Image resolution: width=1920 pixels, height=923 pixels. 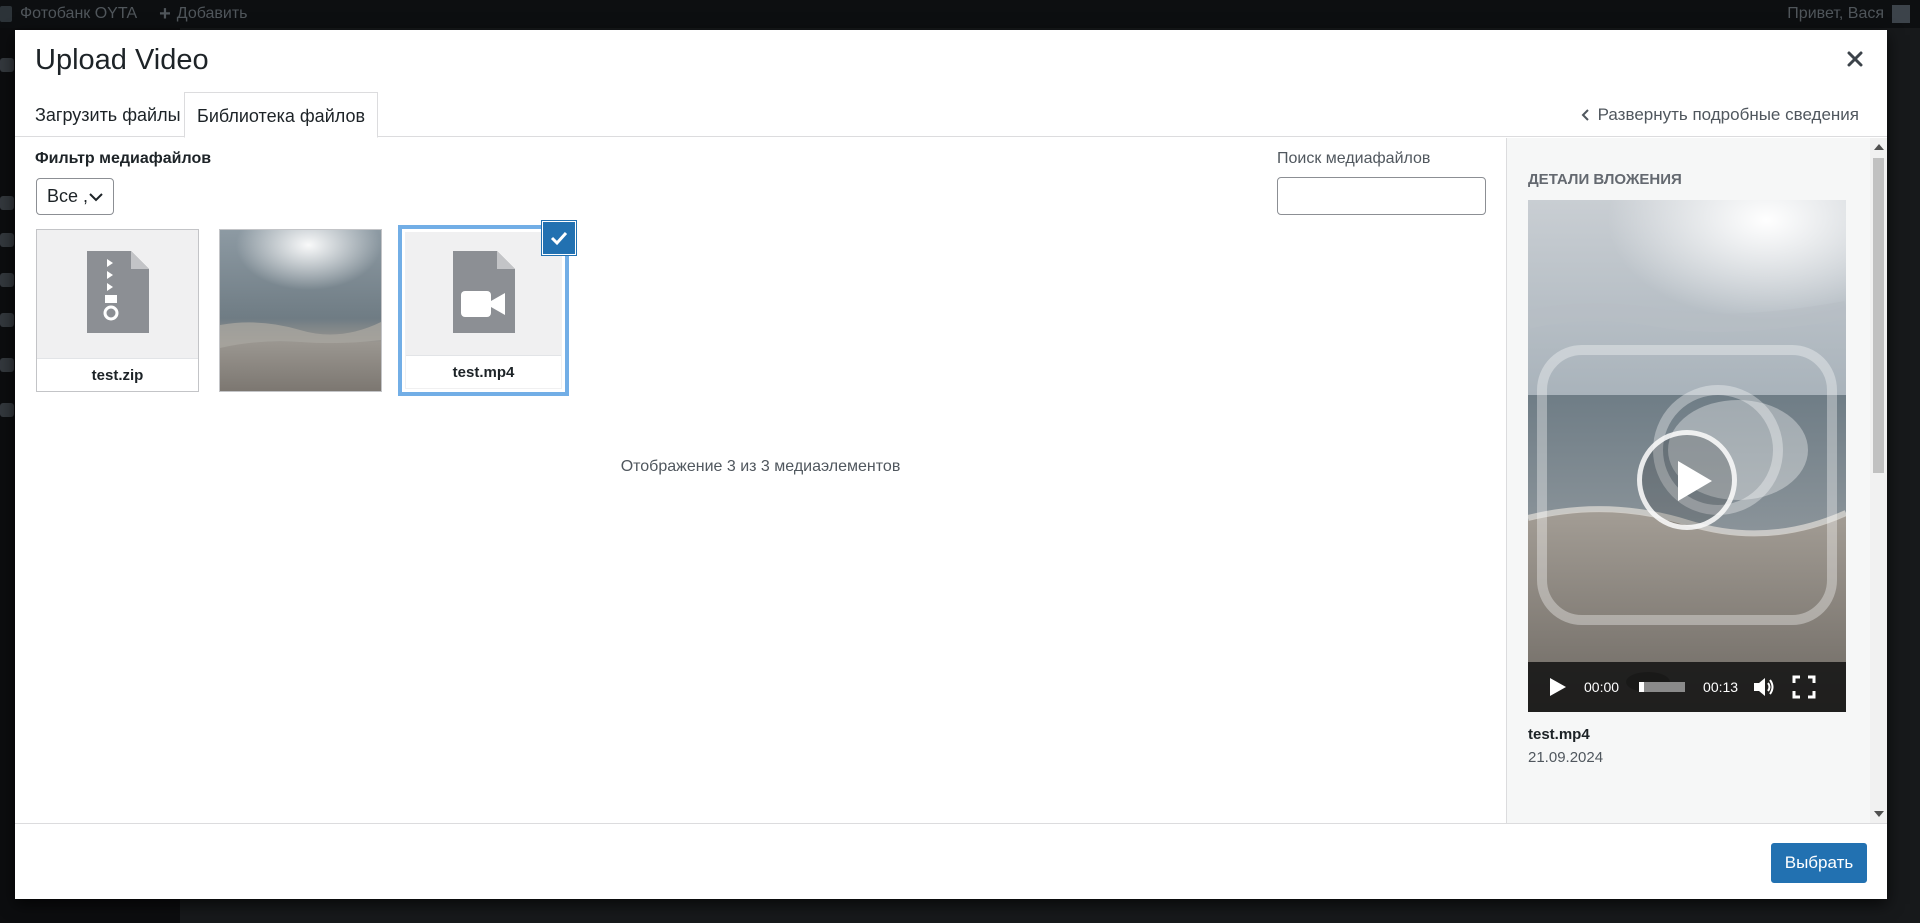 I want to click on details-date: 21.09.2024, so click(x=1566, y=757).